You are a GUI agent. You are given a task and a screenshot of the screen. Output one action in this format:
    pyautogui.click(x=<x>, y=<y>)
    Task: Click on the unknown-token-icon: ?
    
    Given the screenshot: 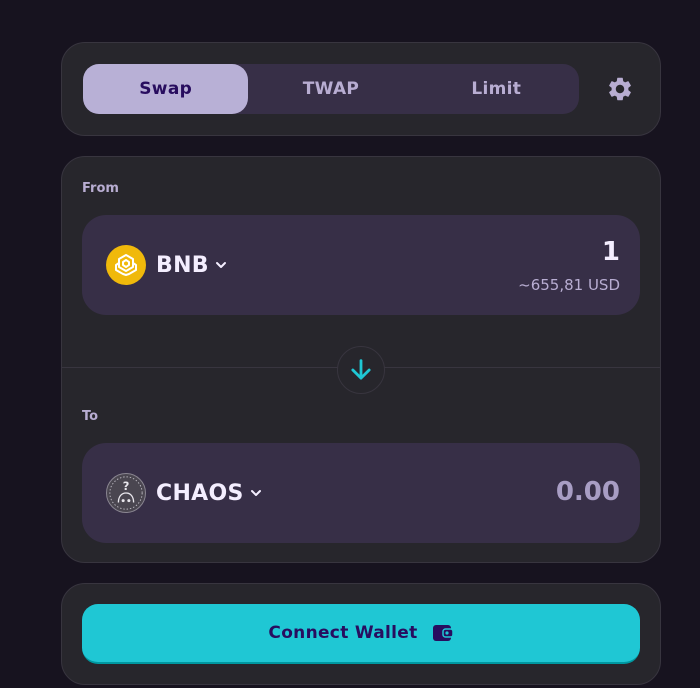 What is the action you would take?
    pyautogui.click(x=126, y=493)
    